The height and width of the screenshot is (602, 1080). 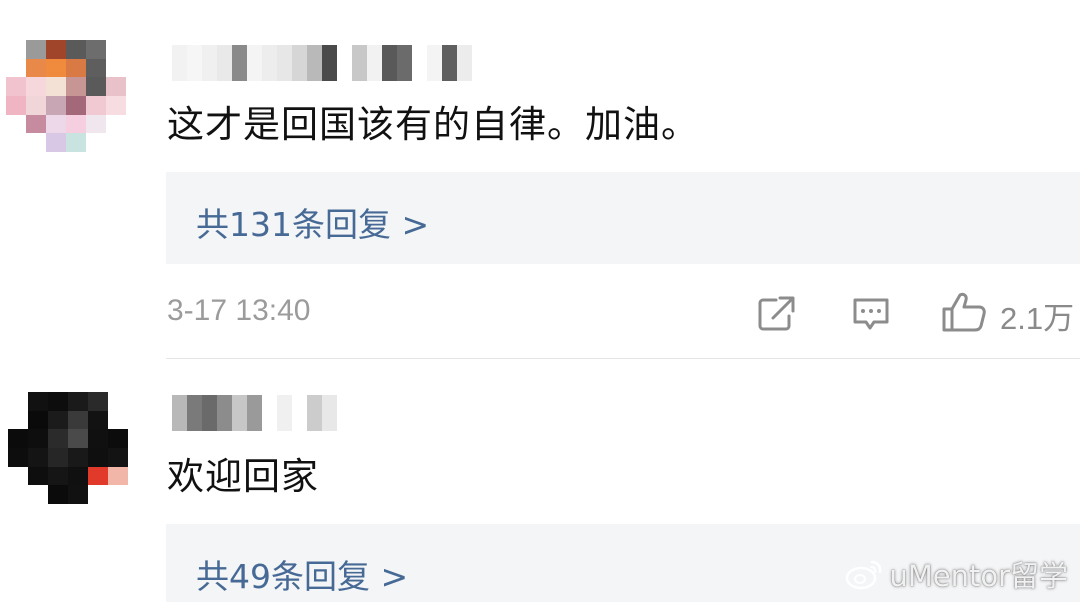 I want to click on share-icon, so click(x=777, y=314).